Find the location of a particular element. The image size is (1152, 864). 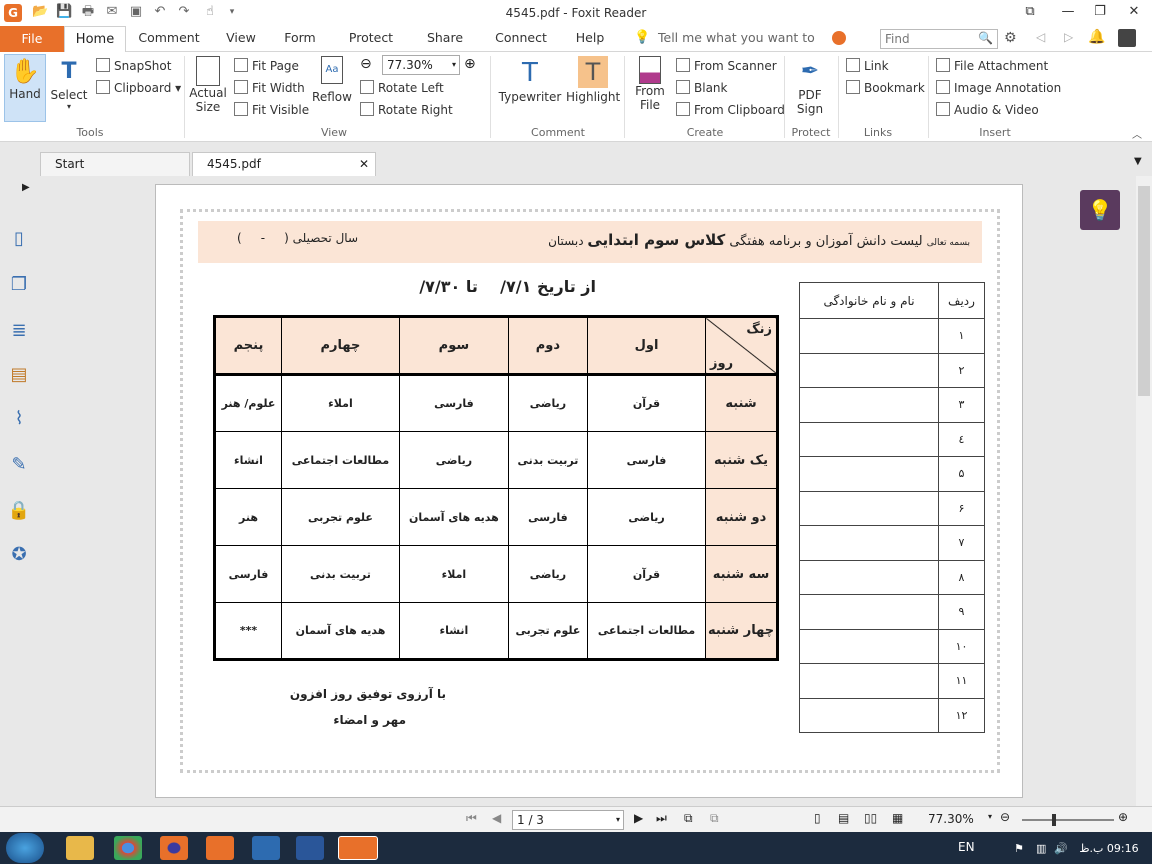

attachments-icon: ⌇ is located at coordinates (19, 419).